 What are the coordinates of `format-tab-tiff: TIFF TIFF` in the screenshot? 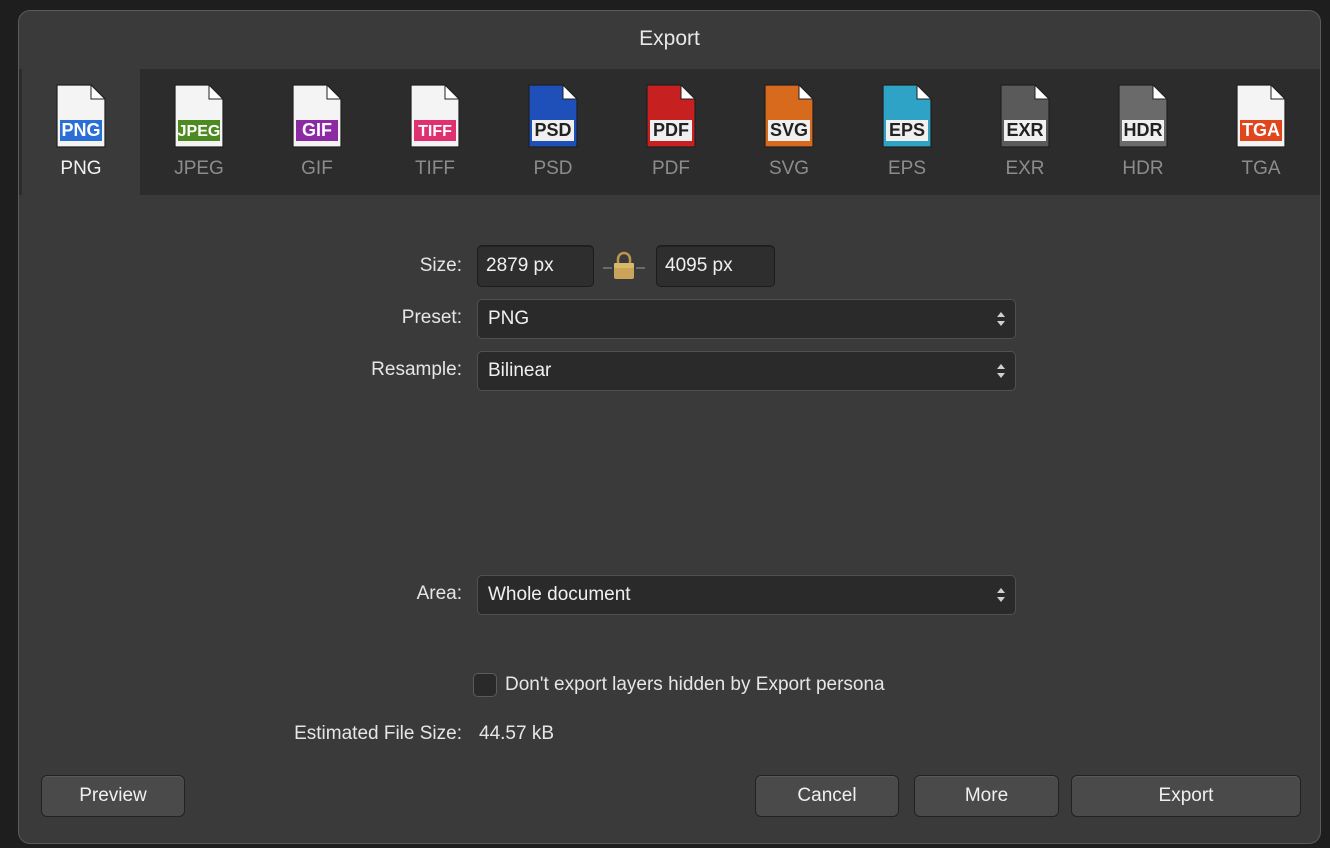 It's located at (435, 132).